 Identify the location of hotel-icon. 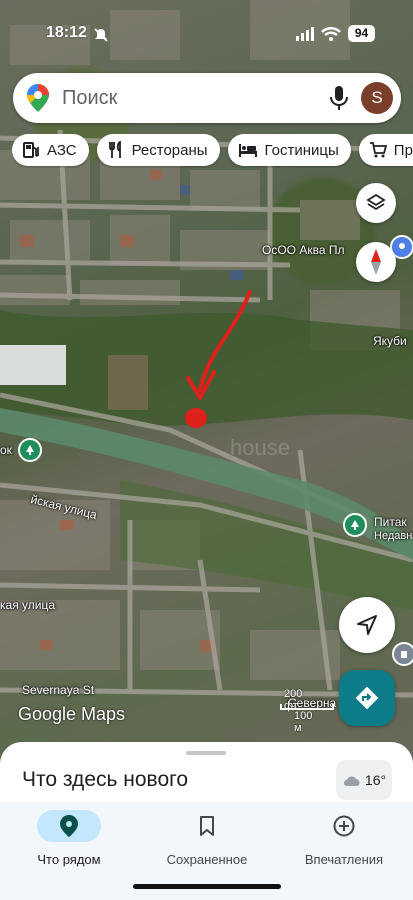
(247, 150).